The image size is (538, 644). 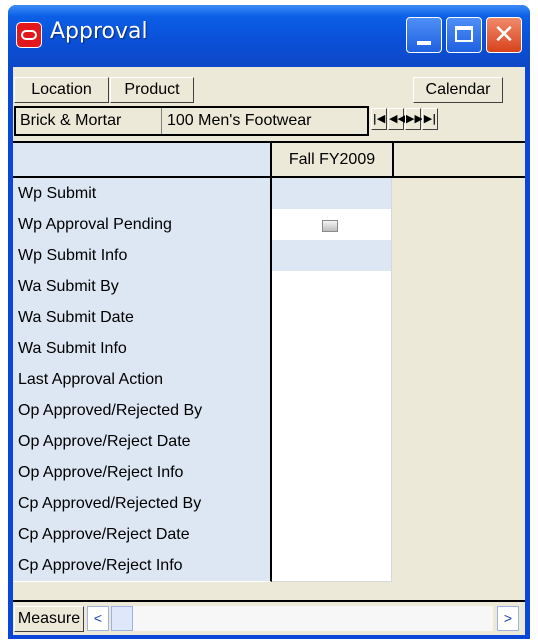 What do you see at coordinates (142, 380) in the screenshot?
I see `row-label: Last Approval Action` at bounding box center [142, 380].